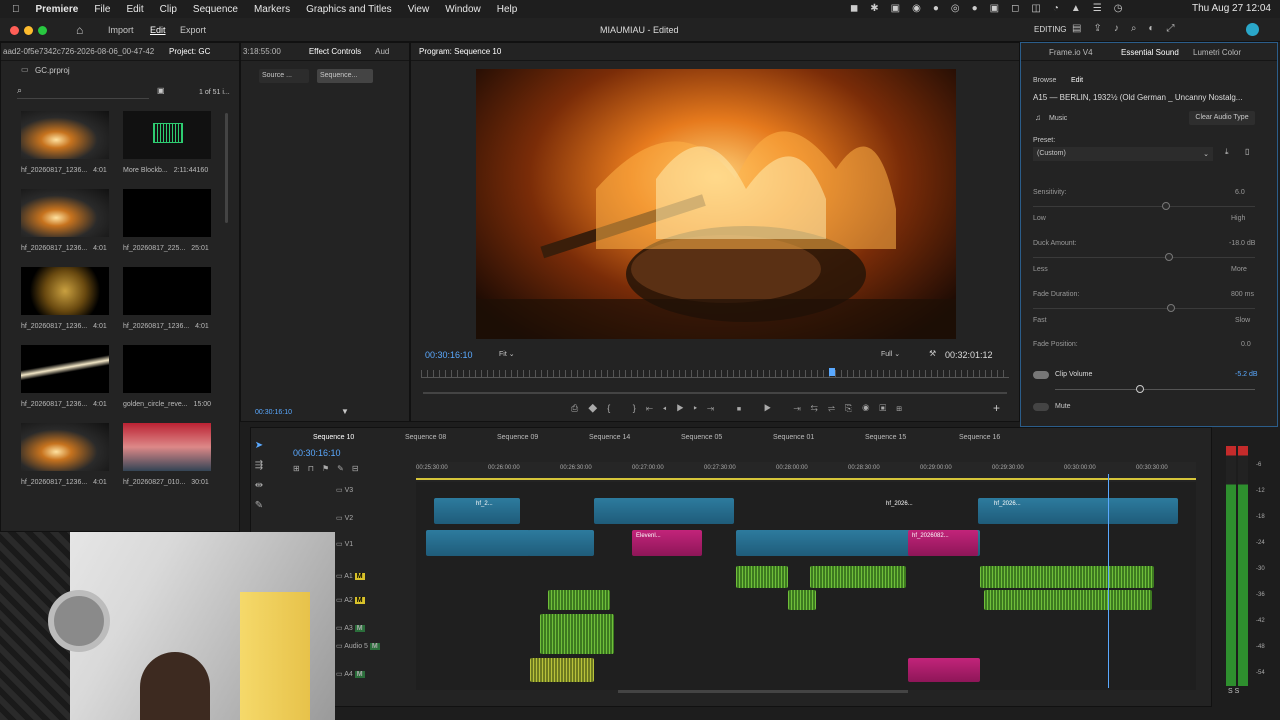 This screenshot has height=720, width=1280. Describe the element at coordinates (215, 9) in the screenshot. I see `menu-sequence: Sequence` at that location.